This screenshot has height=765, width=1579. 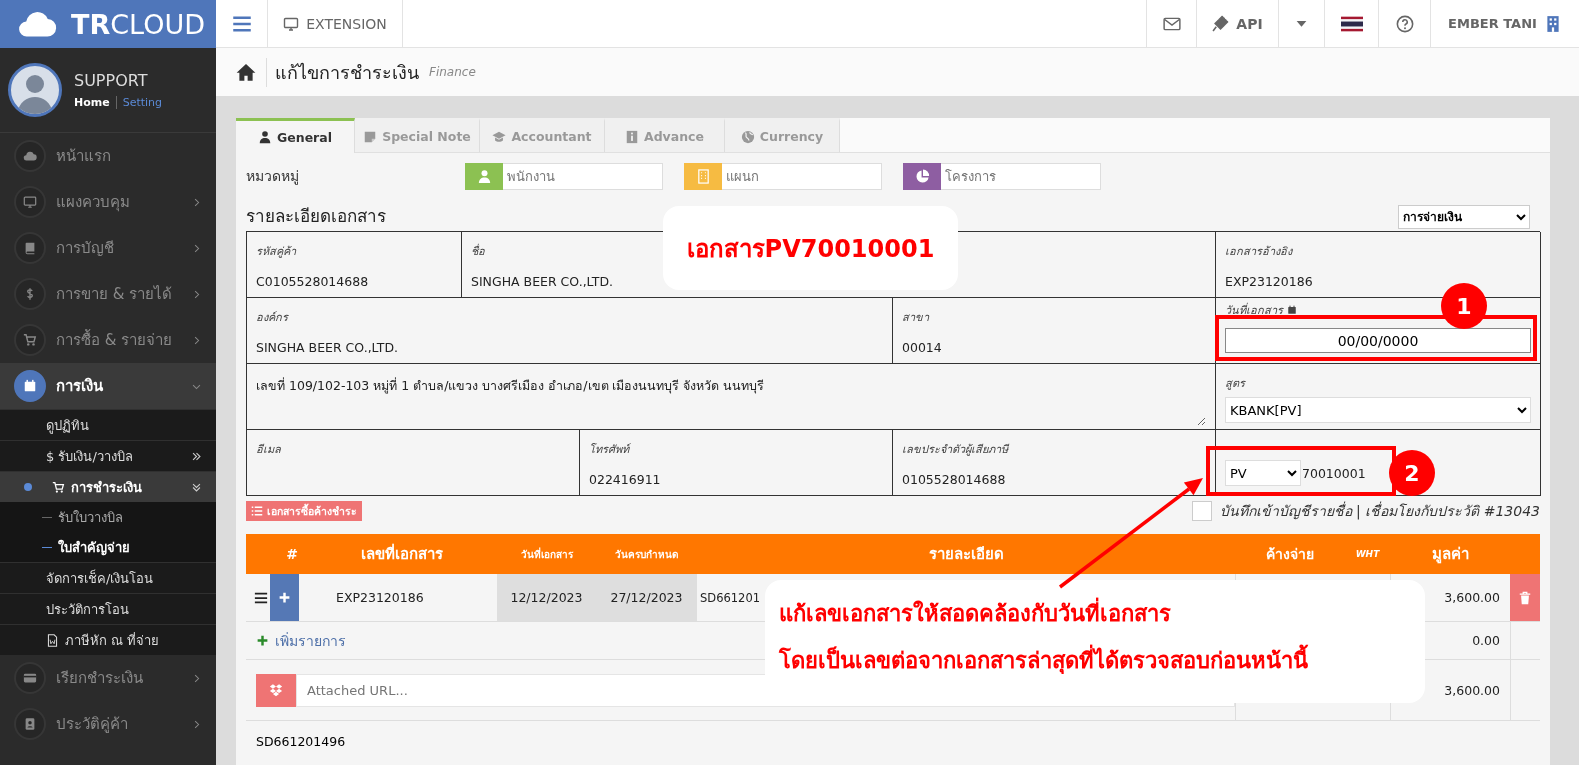 I want to click on list-icon, so click(x=257, y=511).